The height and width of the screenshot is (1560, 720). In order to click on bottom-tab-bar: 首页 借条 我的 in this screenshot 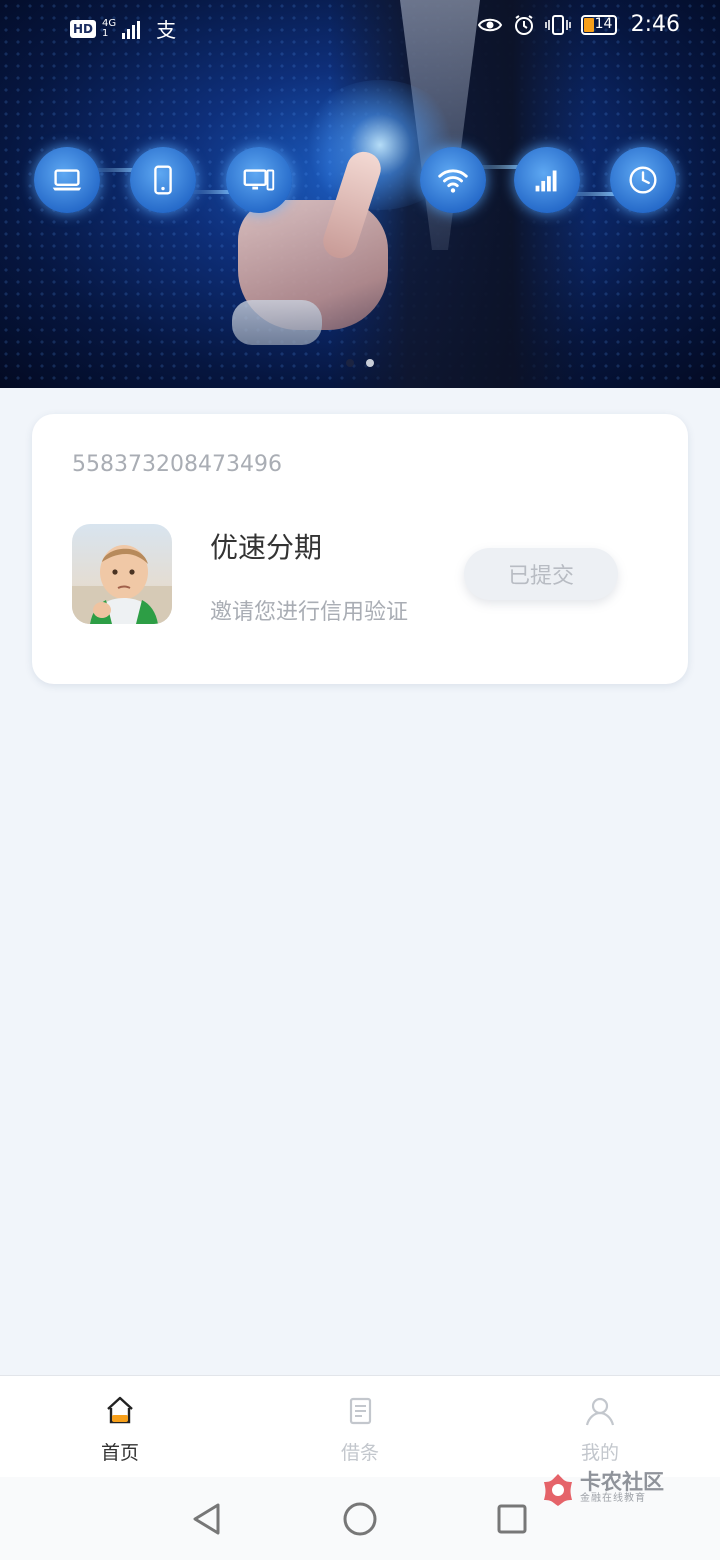, I will do `click(360, 1426)`.